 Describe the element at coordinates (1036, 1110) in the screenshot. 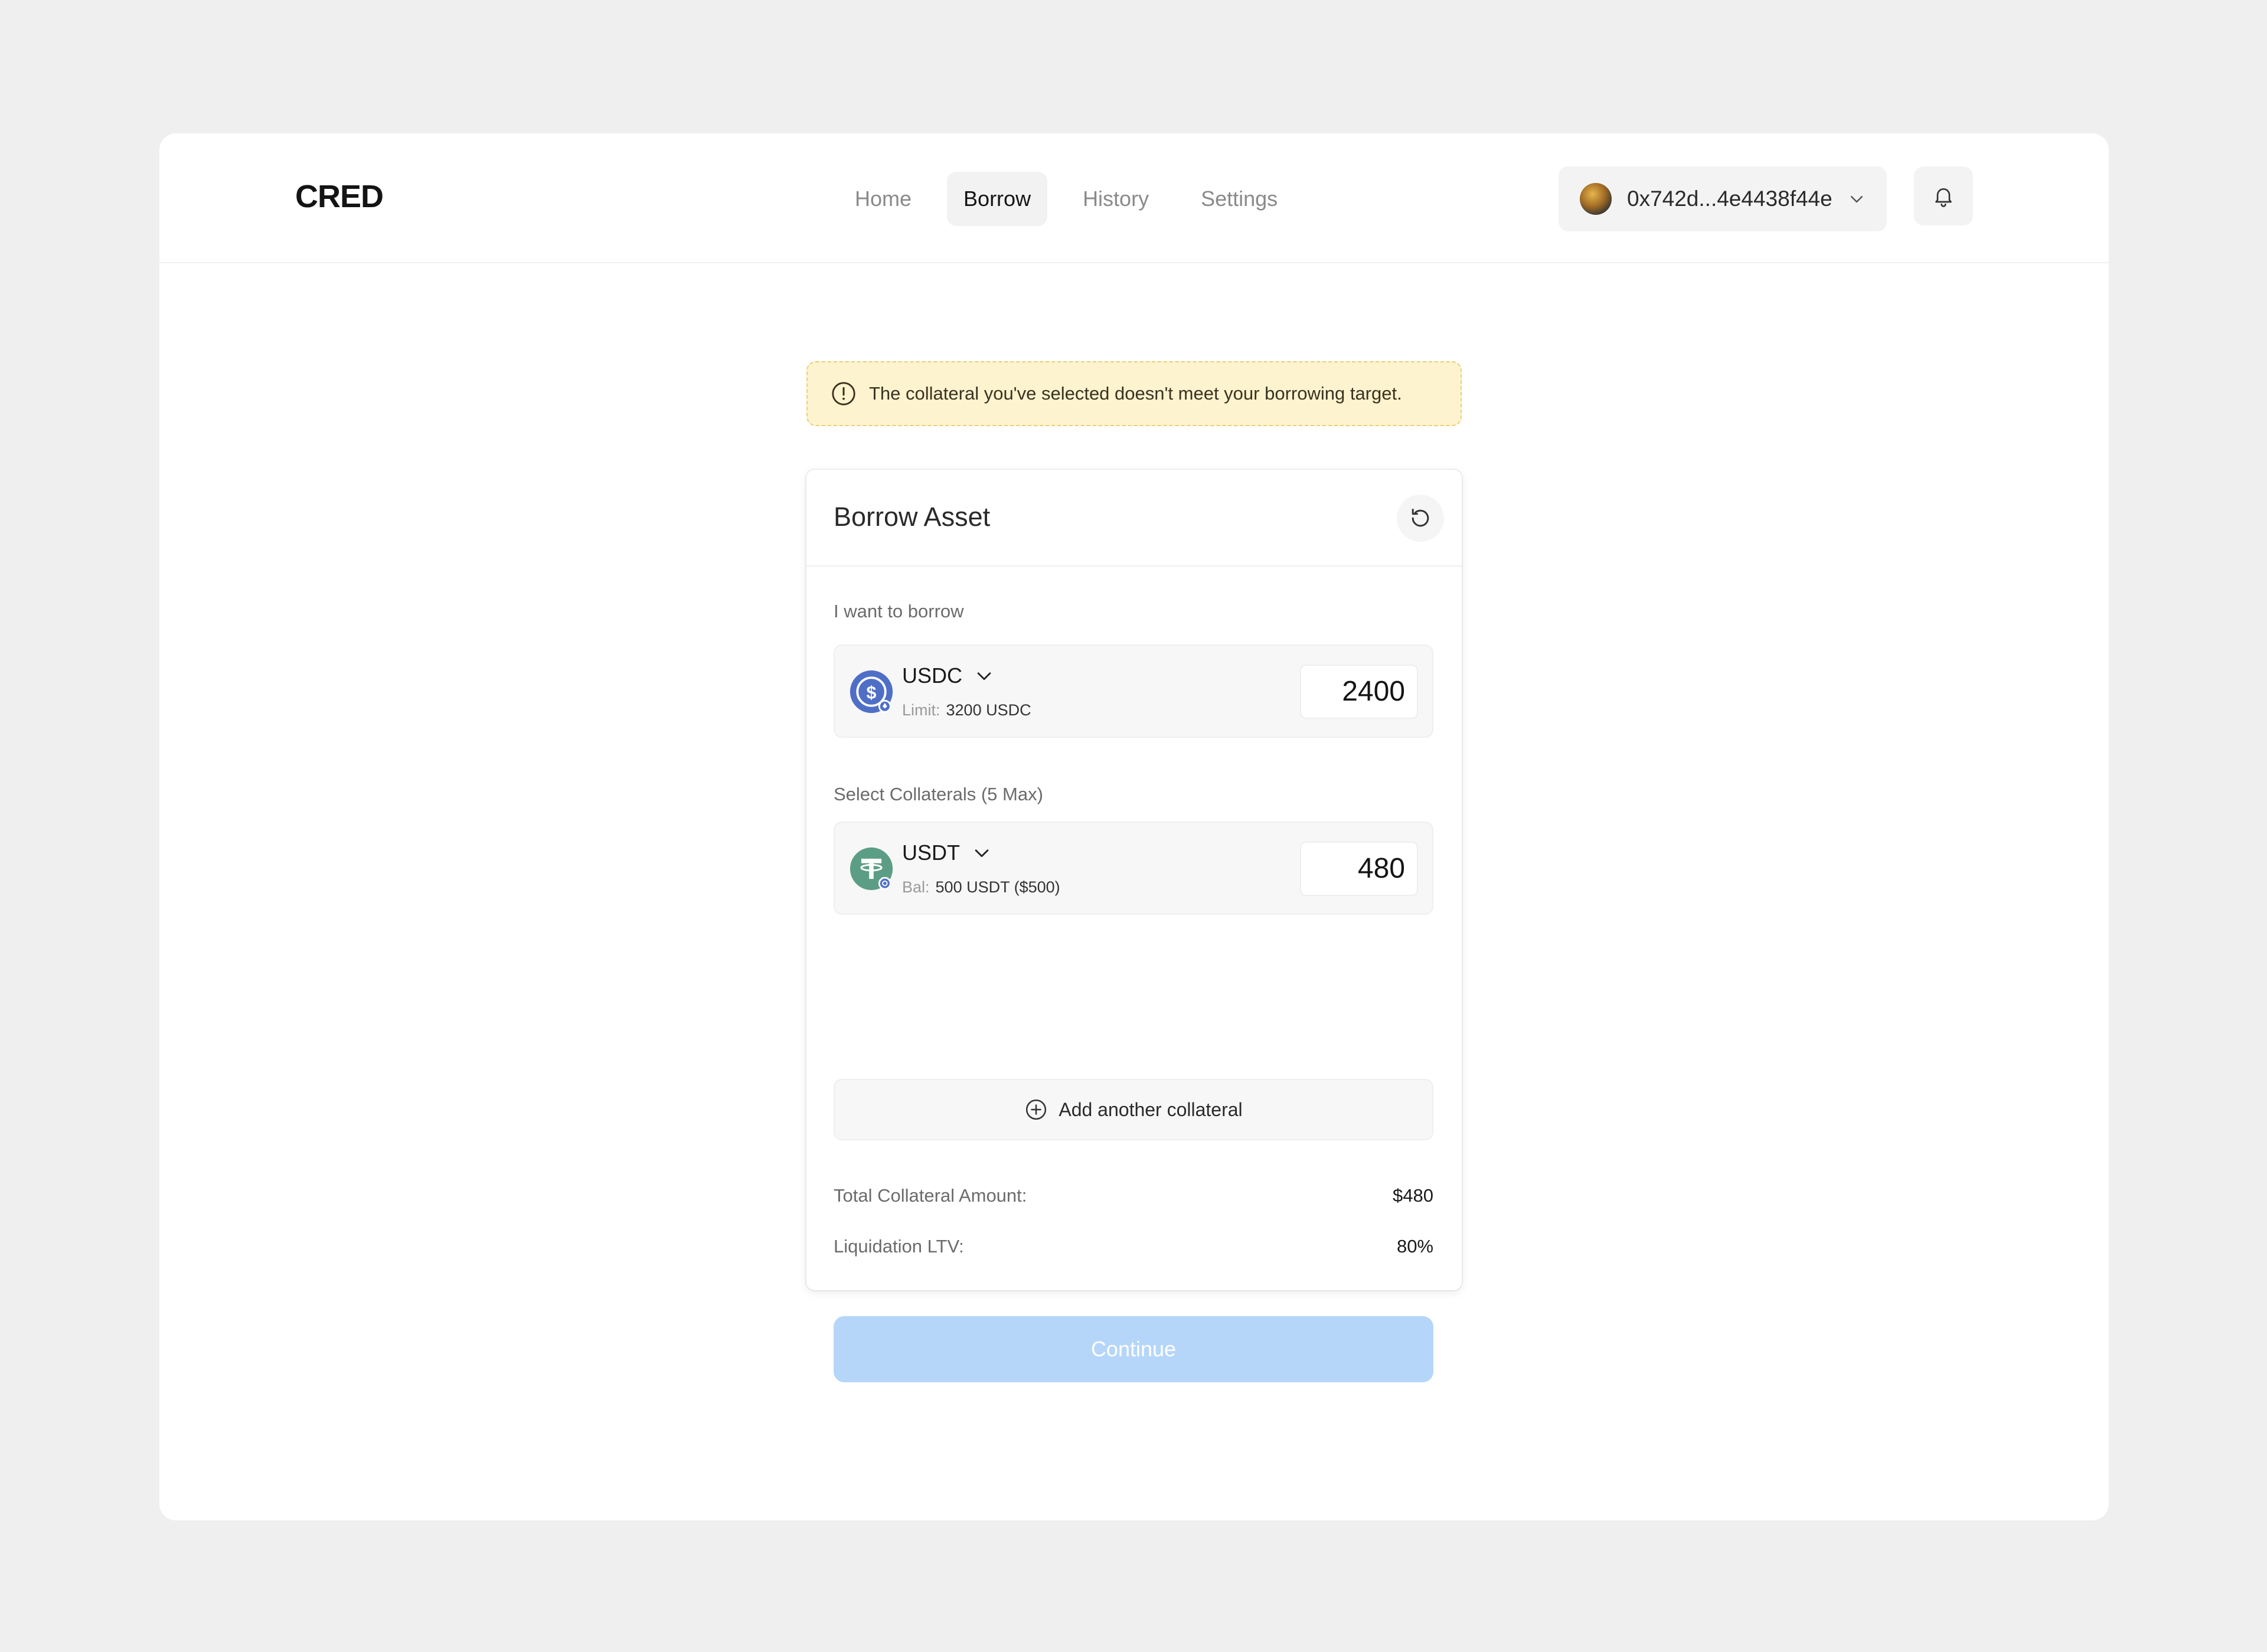

I see `plus-circle-icon` at that location.